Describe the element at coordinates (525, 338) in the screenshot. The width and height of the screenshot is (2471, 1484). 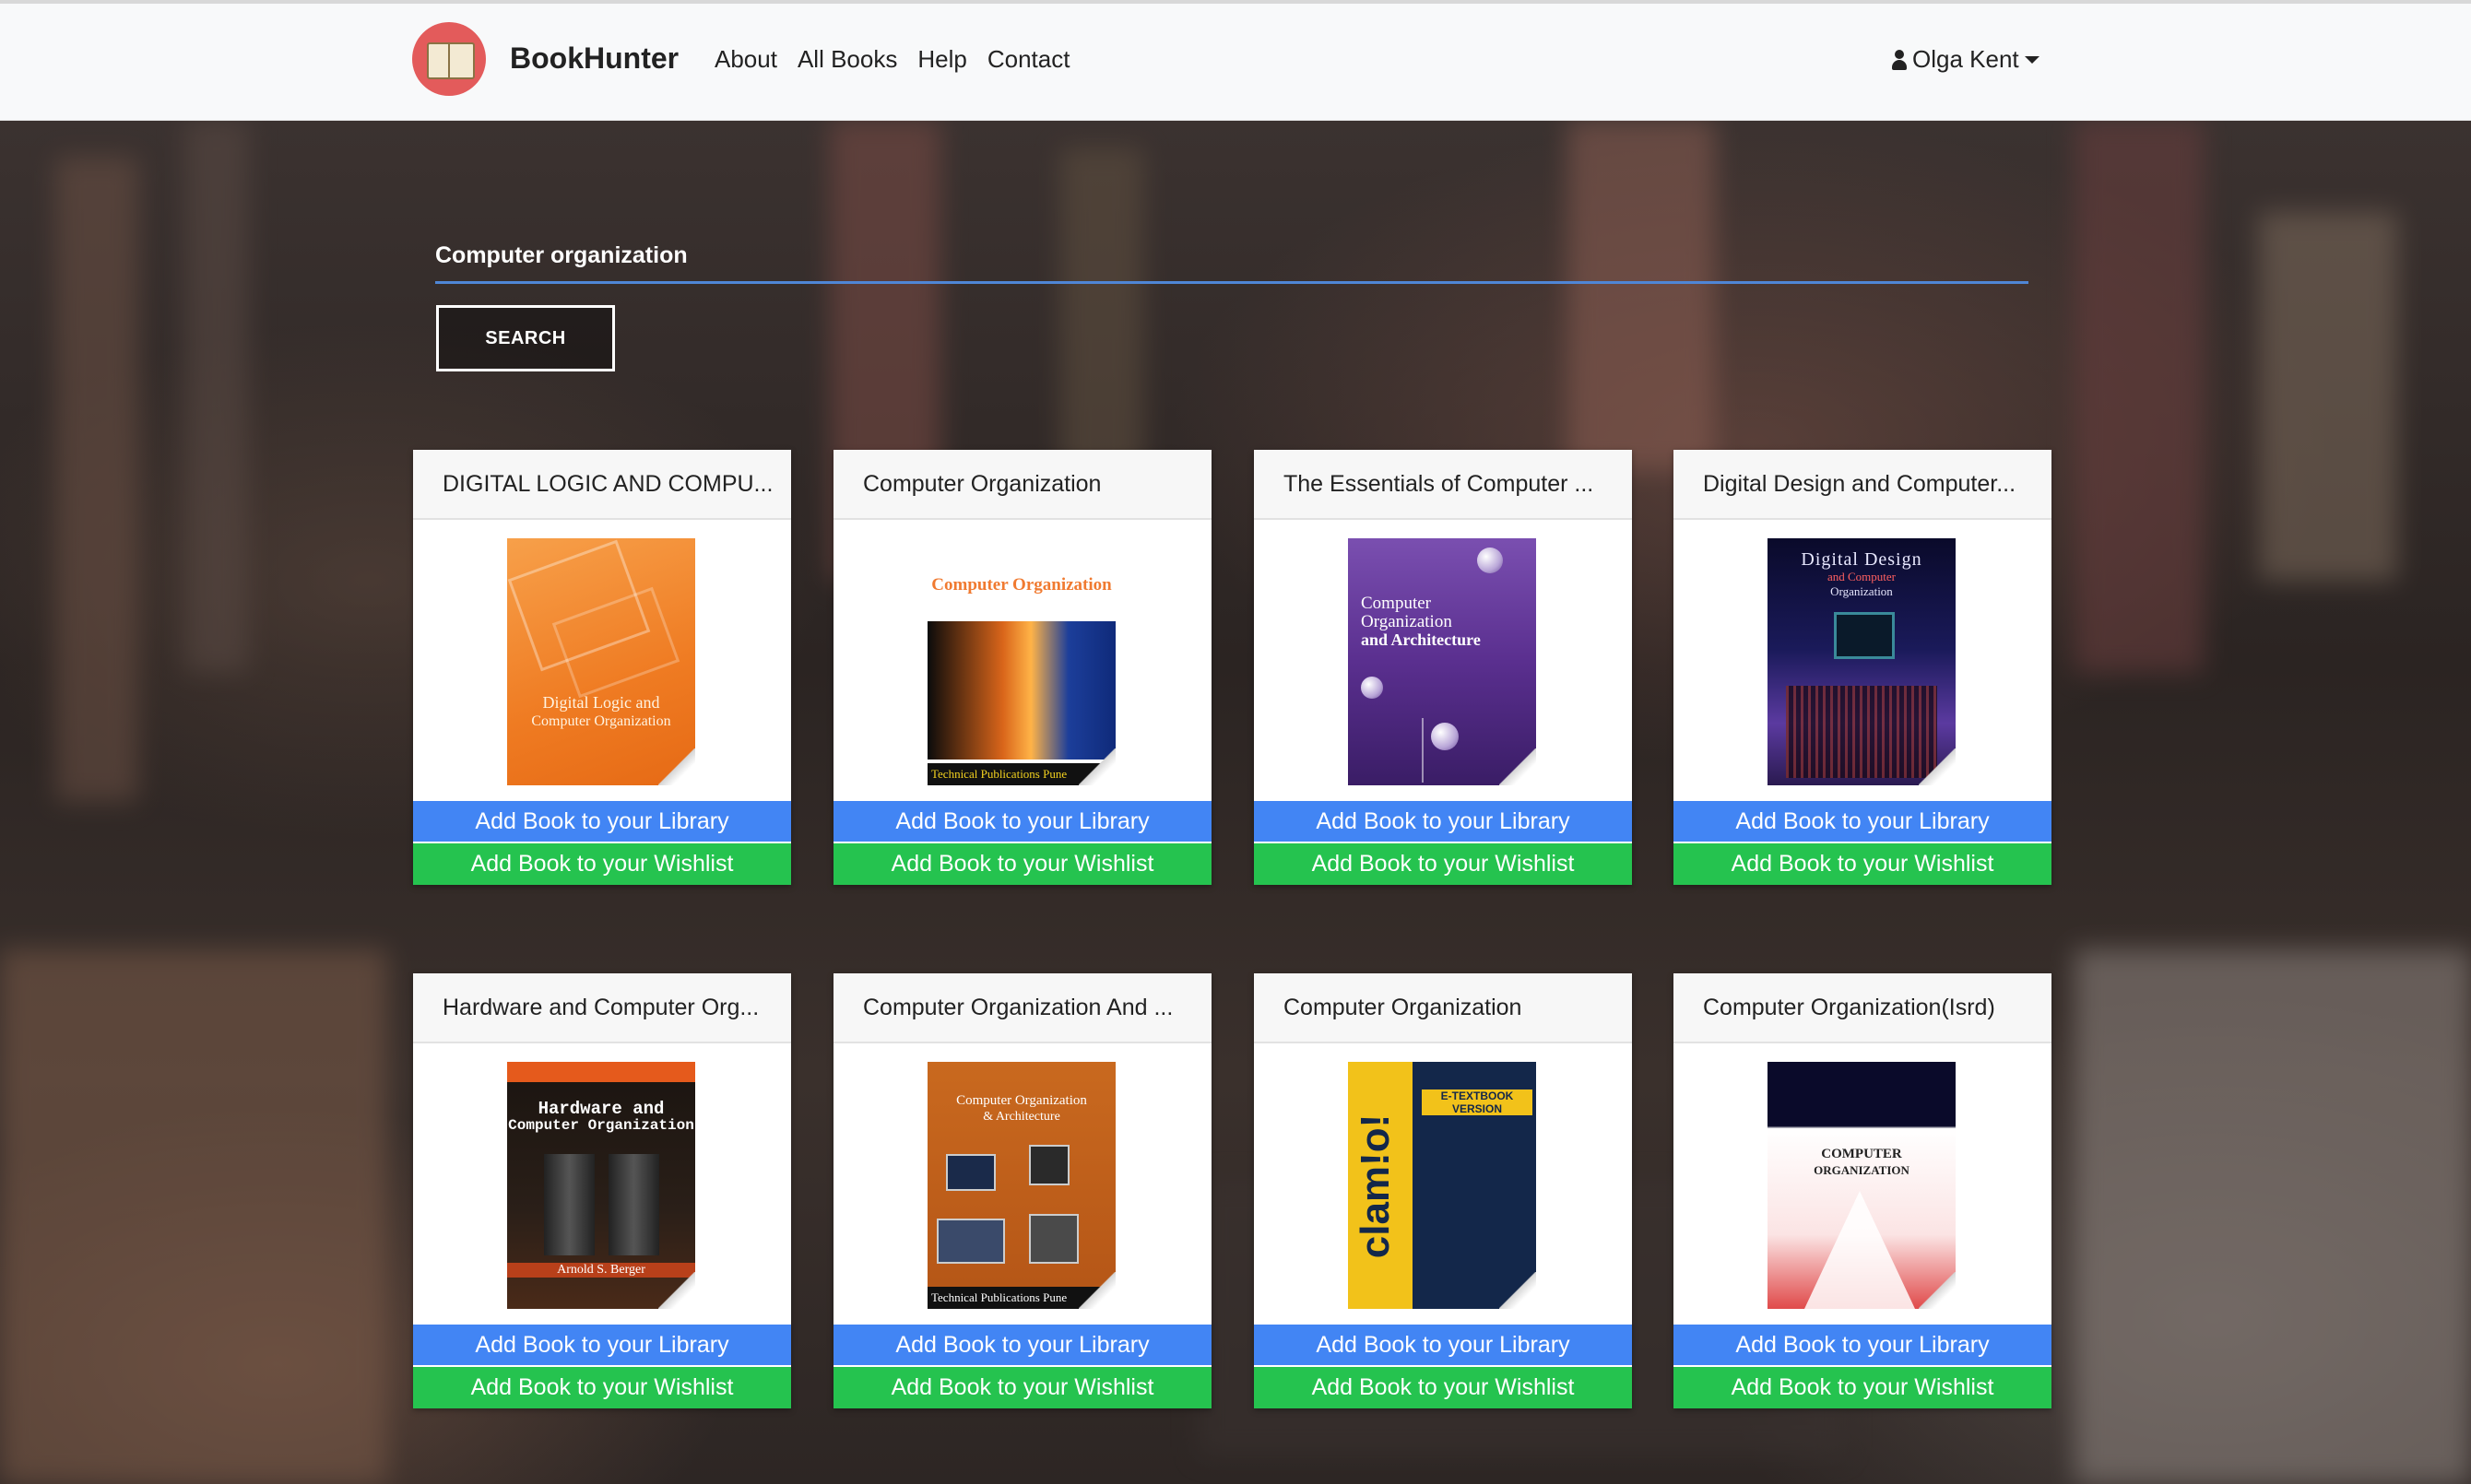
I see `search-button: SEARCH` at that location.